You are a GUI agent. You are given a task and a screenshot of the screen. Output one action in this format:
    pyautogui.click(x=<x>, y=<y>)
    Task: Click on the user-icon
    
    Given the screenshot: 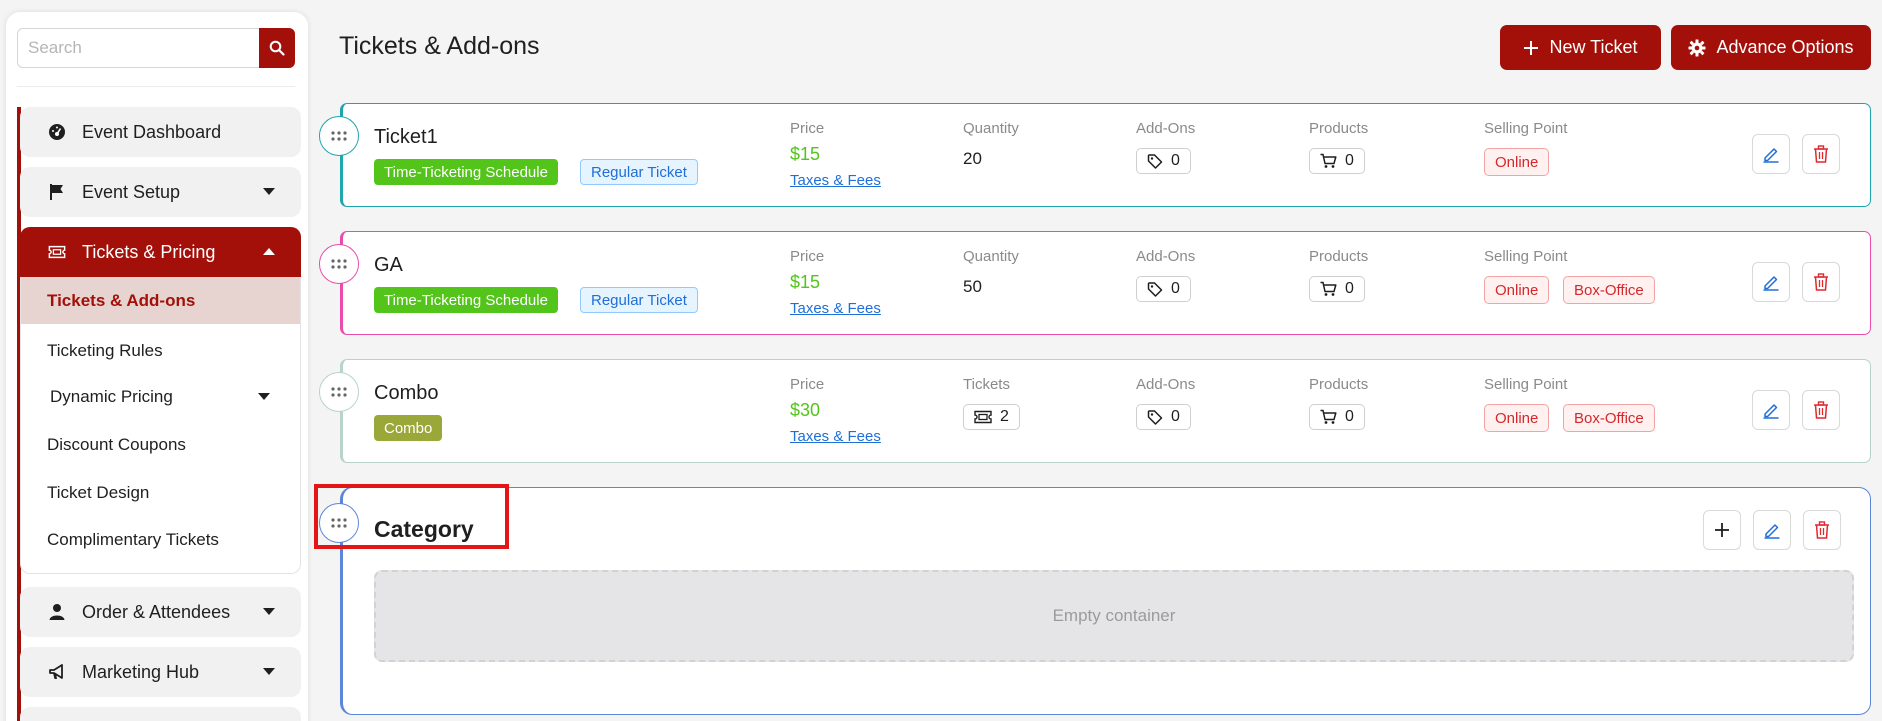 What is the action you would take?
    pyautogui.click(x=57, y=612)
    